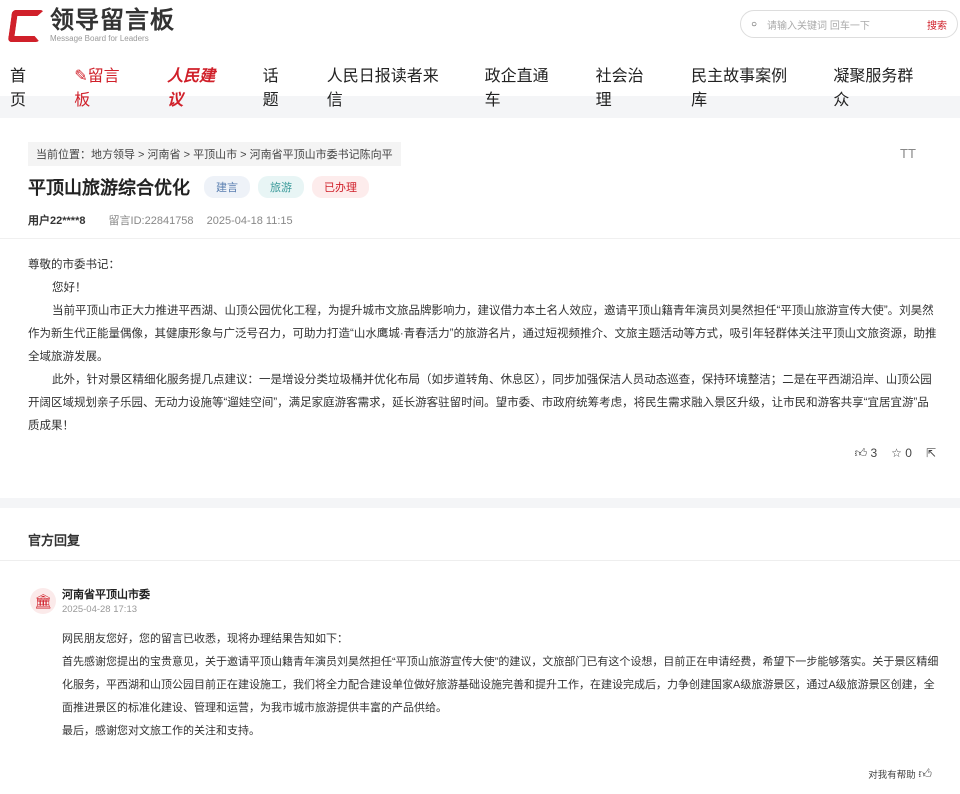  I want to click on favorite-count: 0, so click(908, 453).